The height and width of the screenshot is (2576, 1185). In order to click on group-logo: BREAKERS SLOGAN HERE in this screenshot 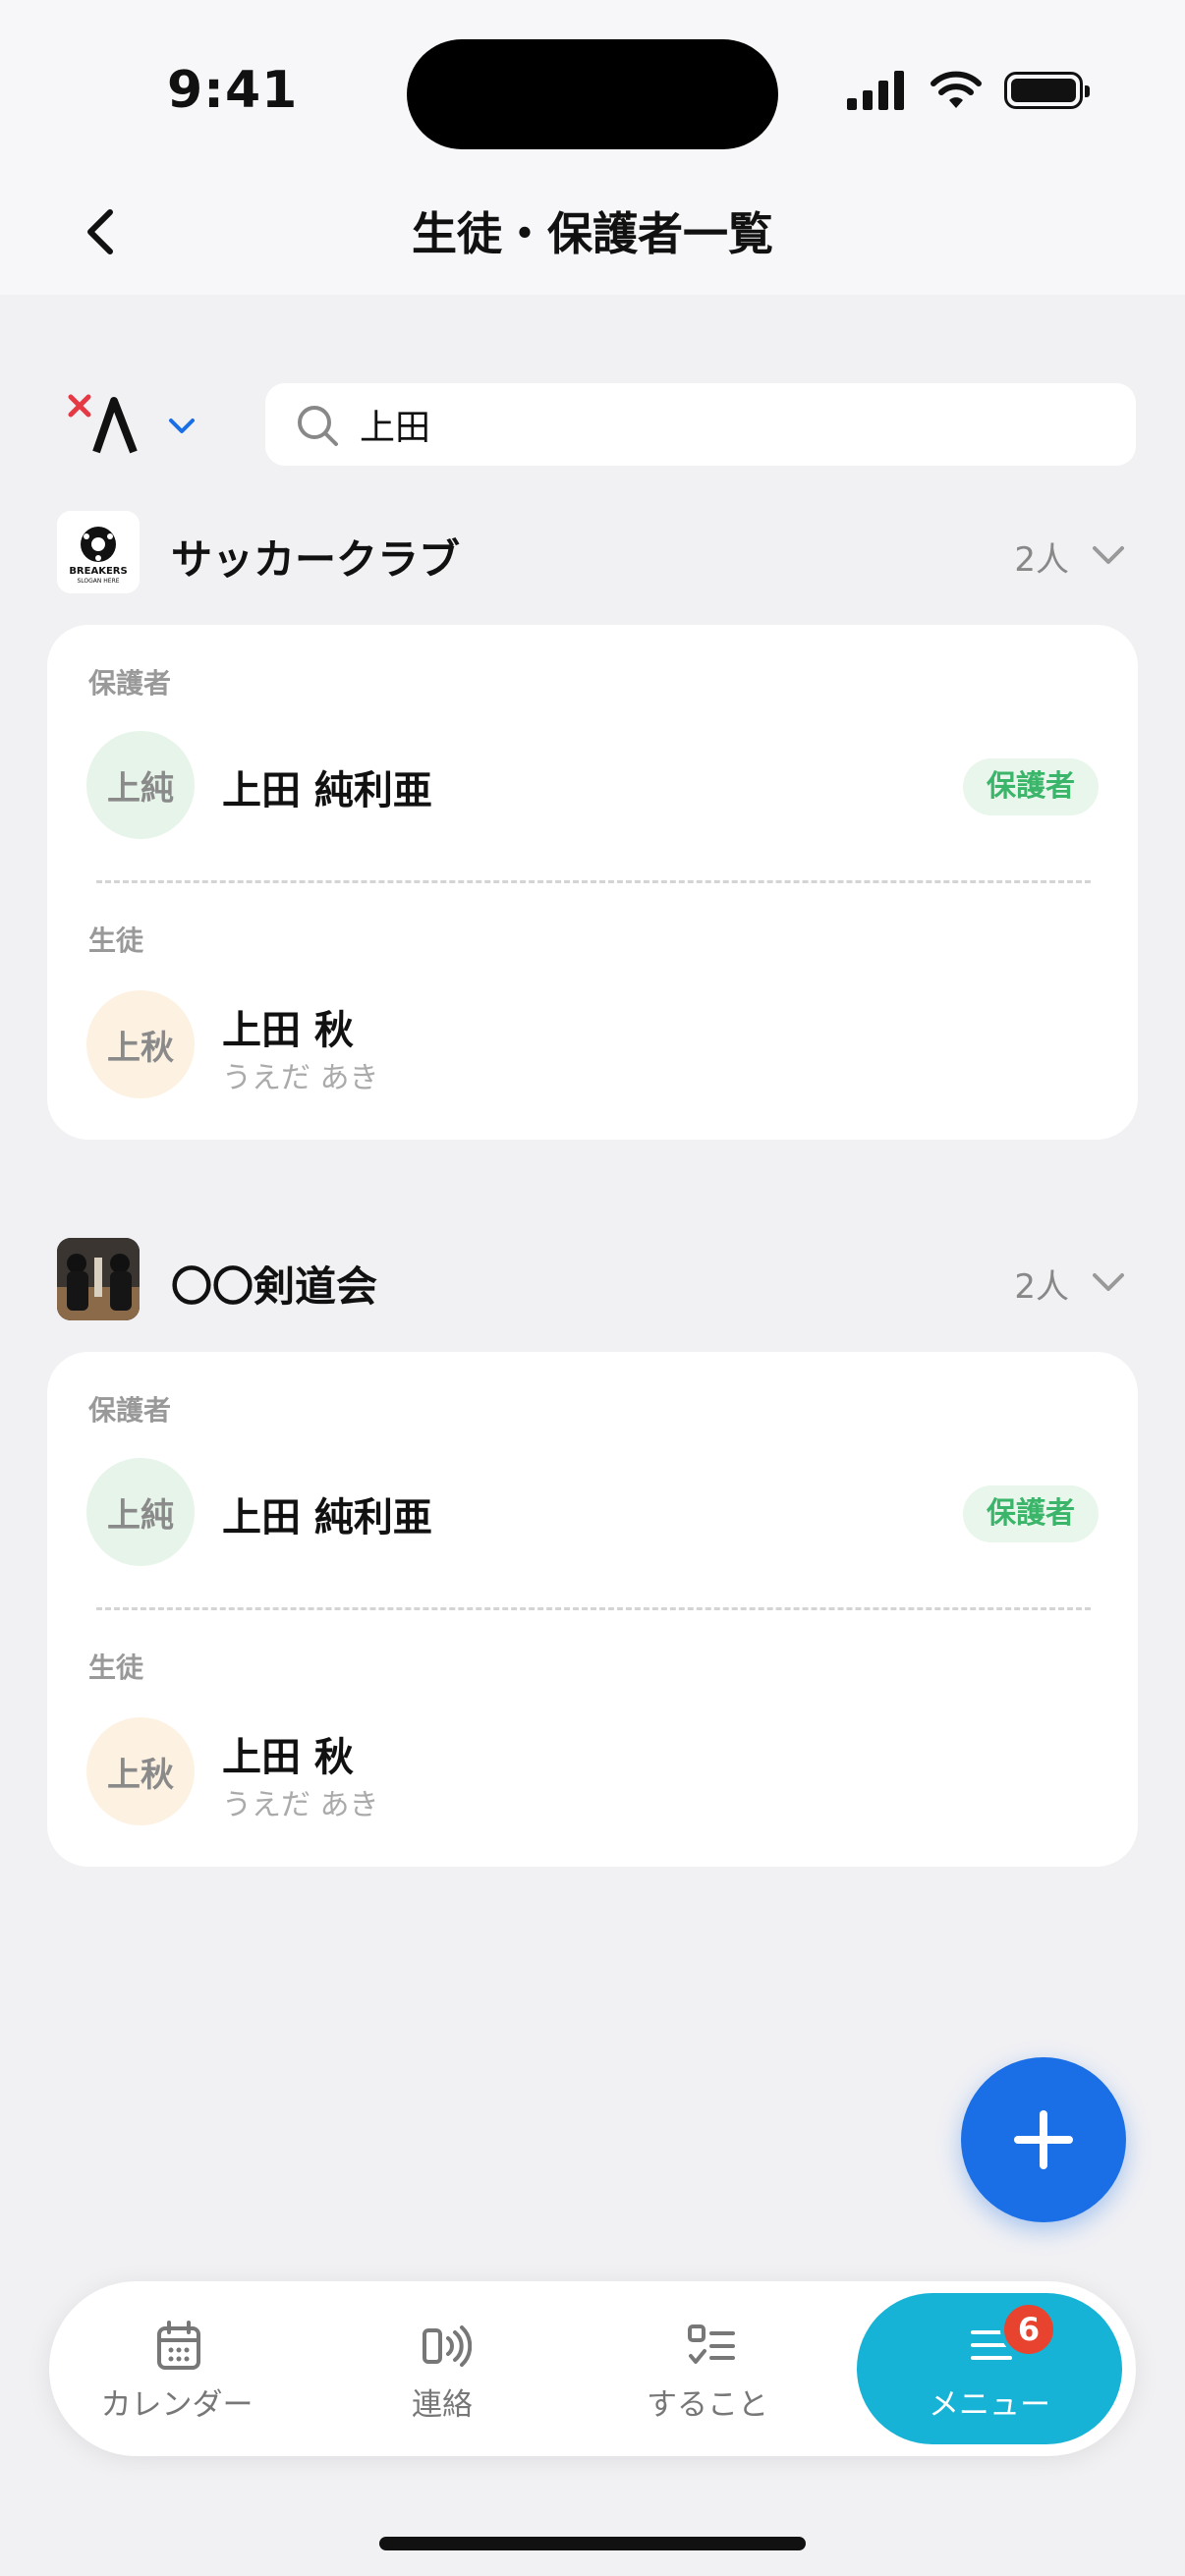, I will do `click(99, 552)`.